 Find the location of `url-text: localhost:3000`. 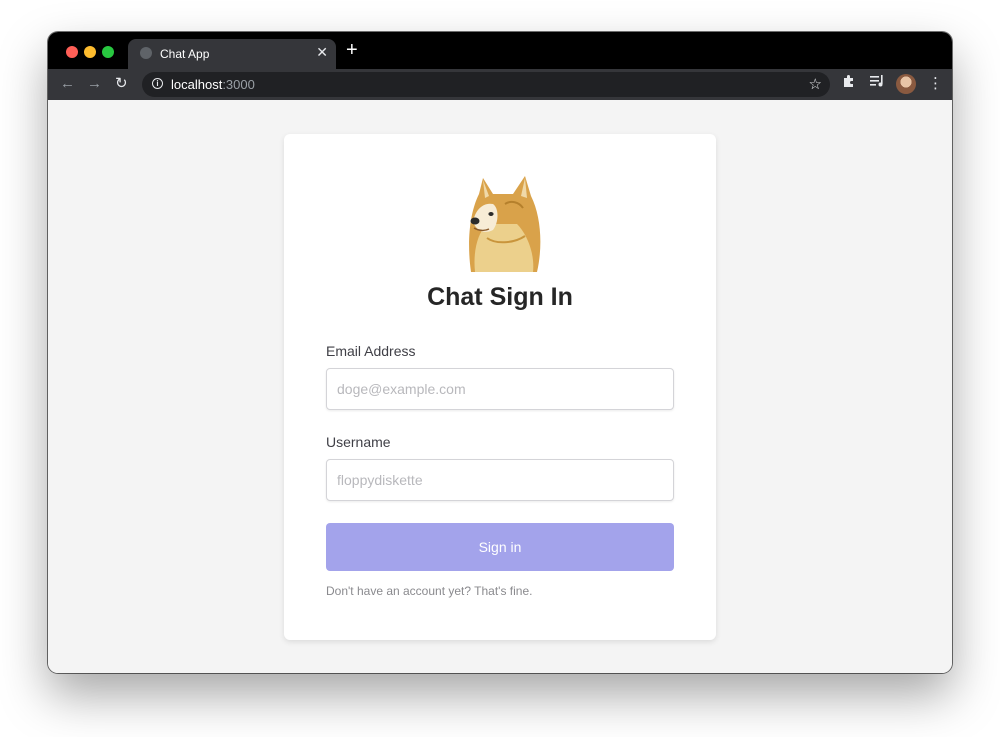

url-text: localhost:3000 is located at coordinates (213, 84).